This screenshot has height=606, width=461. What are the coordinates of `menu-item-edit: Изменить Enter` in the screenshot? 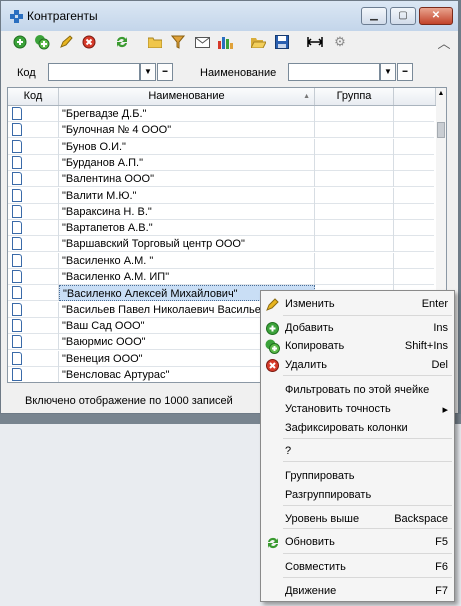 It's located at (357, 304).